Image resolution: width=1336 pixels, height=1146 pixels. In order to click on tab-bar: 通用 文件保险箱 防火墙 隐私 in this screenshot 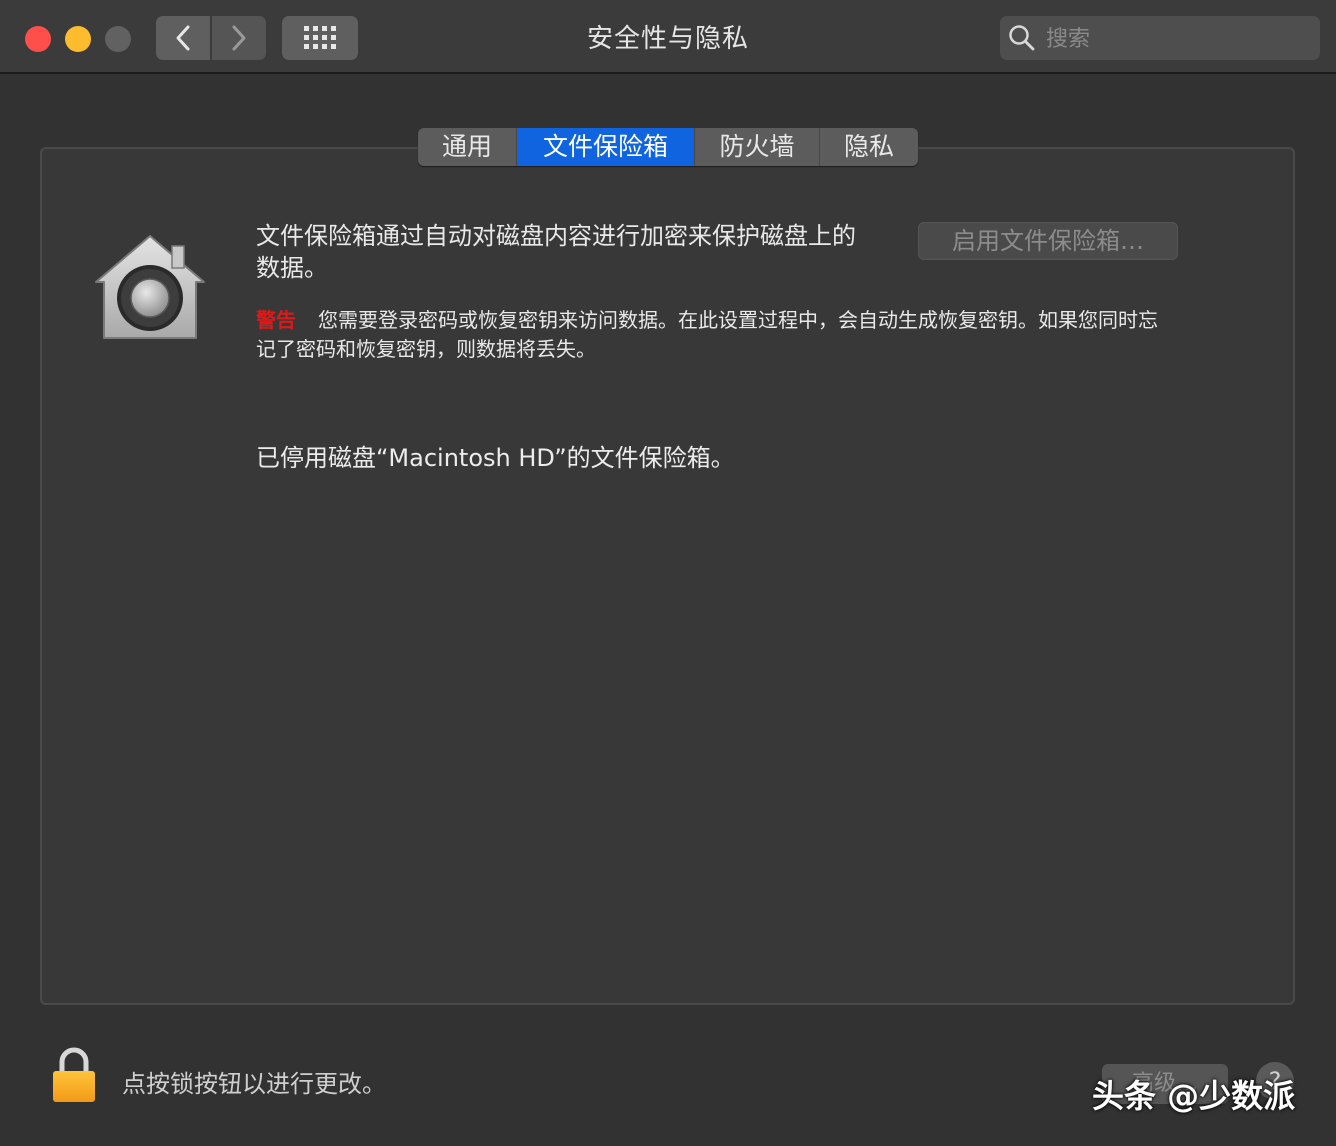, I will do `click(668, 147)`.